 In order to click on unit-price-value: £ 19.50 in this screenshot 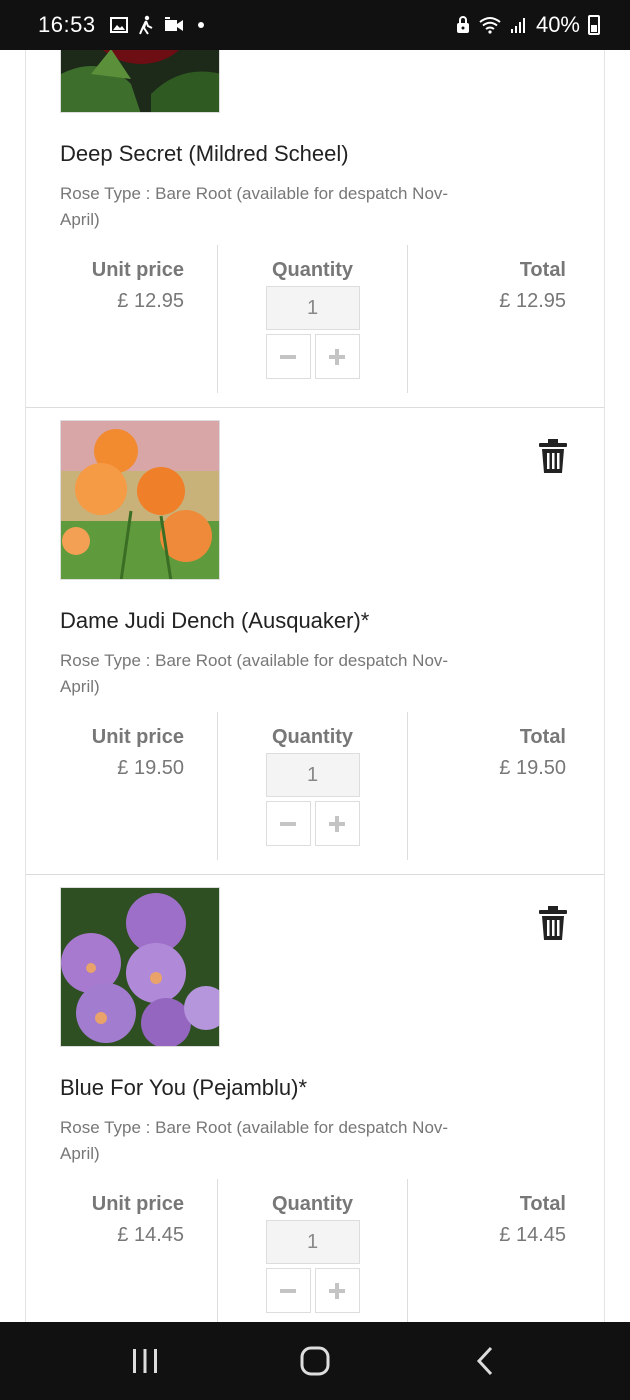, I will do `click(150, 768)`.